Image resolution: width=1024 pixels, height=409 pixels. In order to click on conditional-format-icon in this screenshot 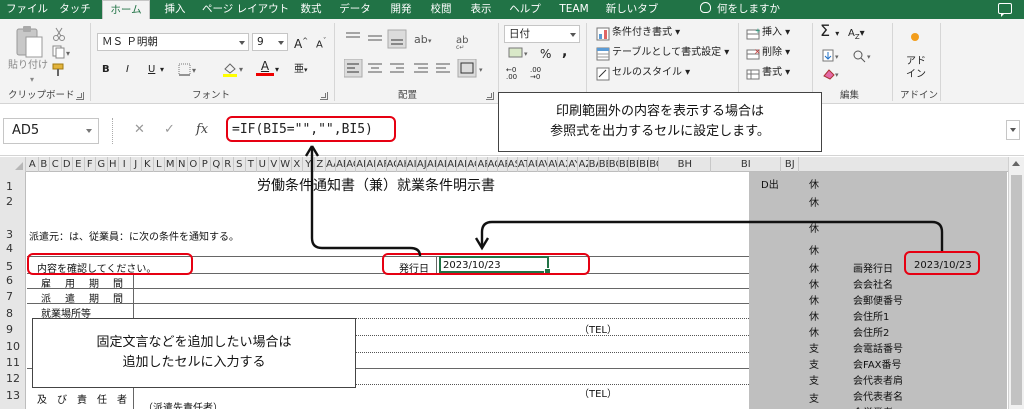, I will do `click(603, 34)`.